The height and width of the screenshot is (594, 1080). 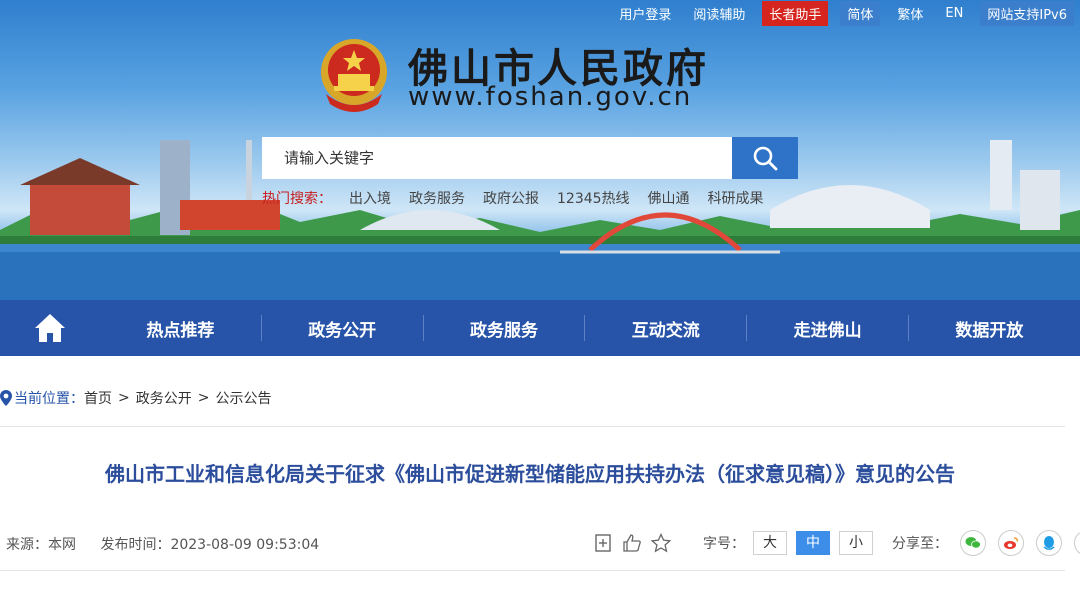 What do you see at coordinates (342, 328) in the screenshot?
I see `nav-item-gov-affairs-open: 政务公开` at bounding box center [342, 328].